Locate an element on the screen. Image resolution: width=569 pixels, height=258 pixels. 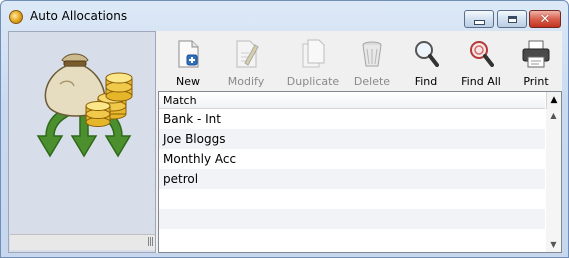
new-button: New is located at coordinates (188, 61).